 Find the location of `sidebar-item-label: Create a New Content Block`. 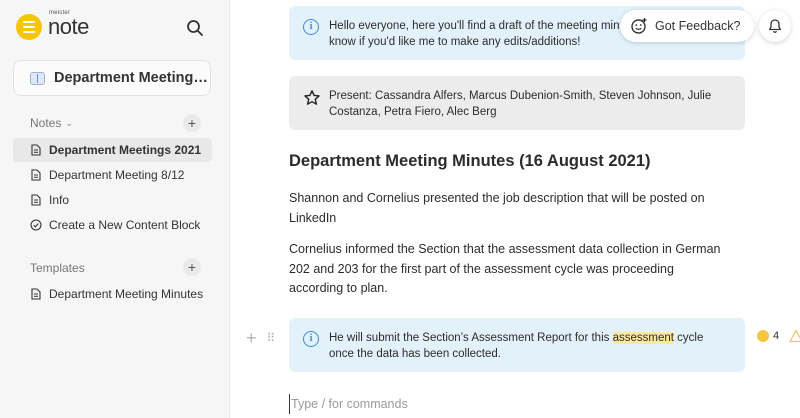

sidebar-item-label: Create a New Content Block is located at coordinates (125, 225).